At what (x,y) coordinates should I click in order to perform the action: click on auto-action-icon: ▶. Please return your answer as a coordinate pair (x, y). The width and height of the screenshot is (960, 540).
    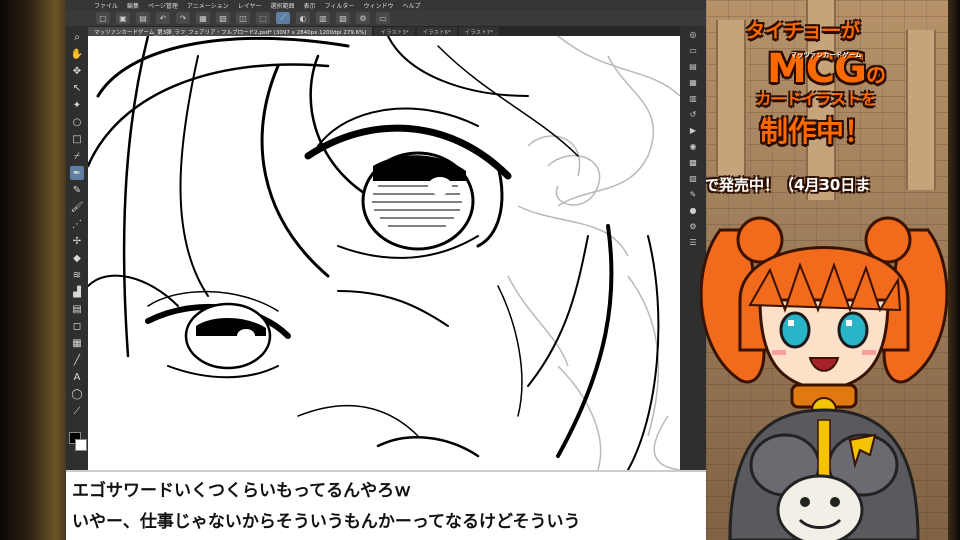
    Looking at the image, I should click on (693, 130).